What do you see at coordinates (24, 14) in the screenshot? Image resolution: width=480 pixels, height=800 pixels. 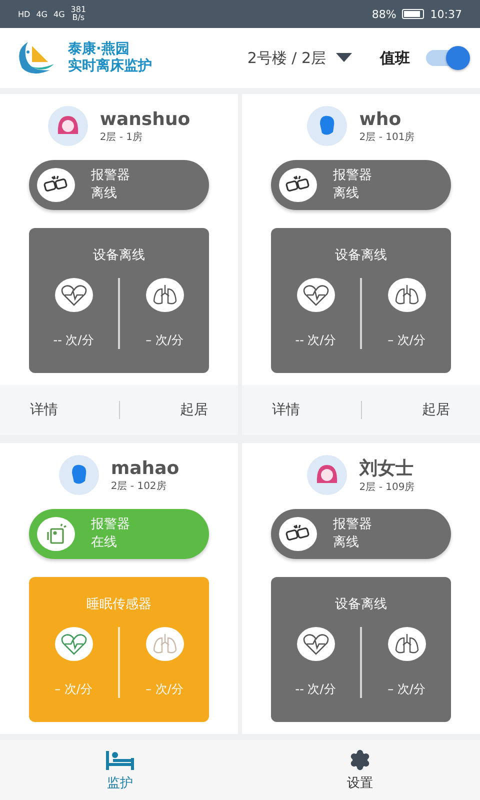 I see `status-indicator: HD` at bounding box center [24, 14].